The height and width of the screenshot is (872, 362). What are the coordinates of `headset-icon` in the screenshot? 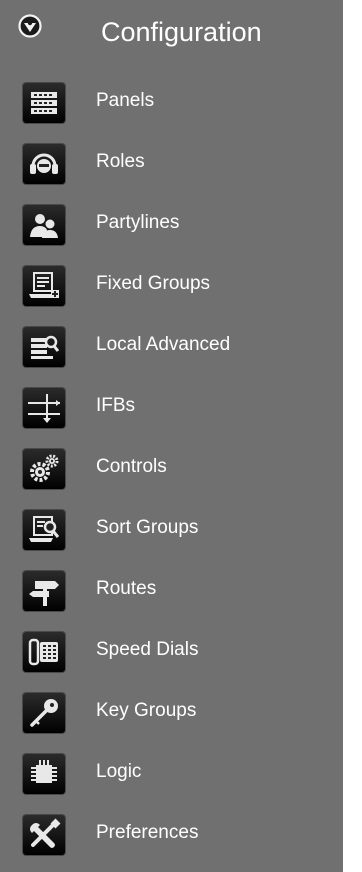 It's located at (44, 164).